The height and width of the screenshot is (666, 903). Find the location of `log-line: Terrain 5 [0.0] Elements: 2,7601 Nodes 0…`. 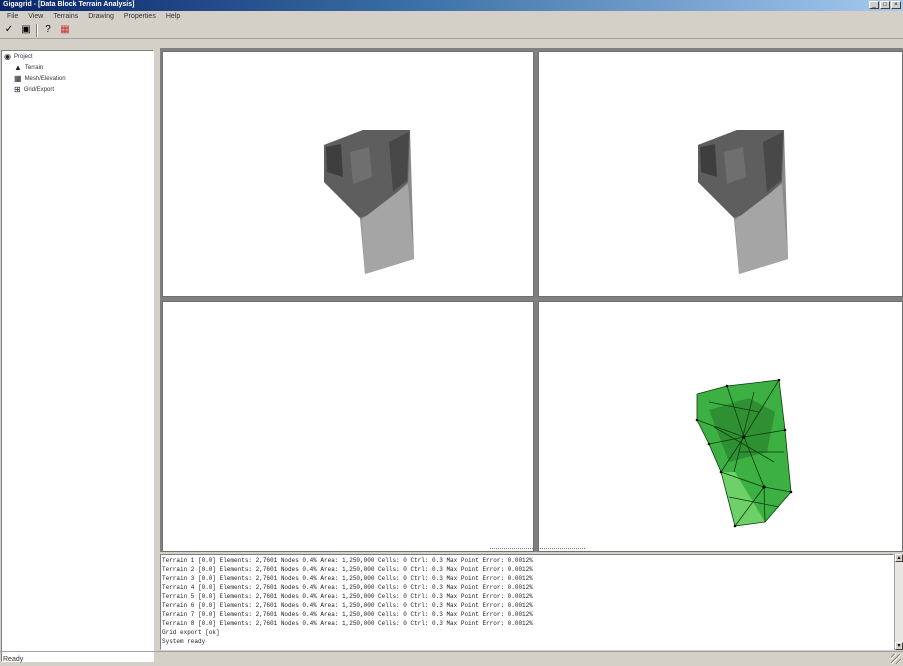

log-line: Terrain 5 [0.0] Elements: 2,7601 Nodes 0… is located at coordinates (347, 596).